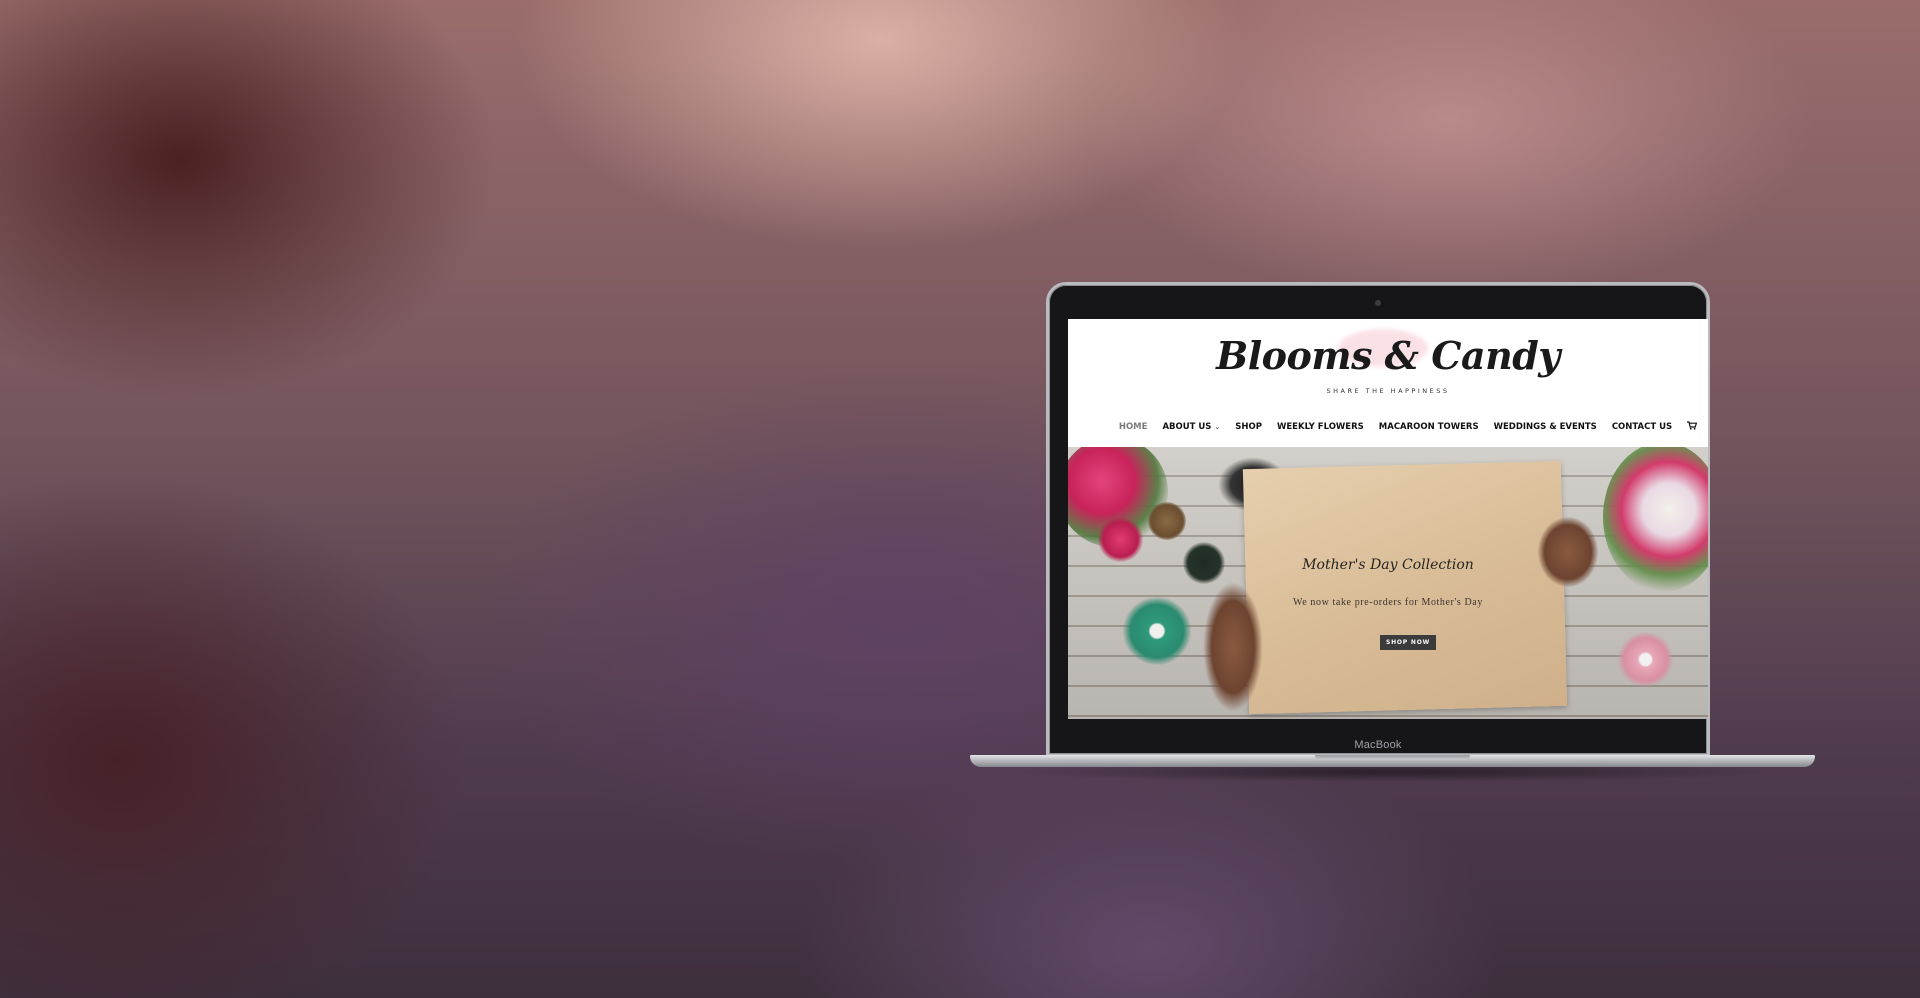 Image resolution: width=1920 pixels, height=998 pixels. Describe the element at coordinates (1133, 427) in the screenshot. I see `nav-item-home: HOME` at that location.